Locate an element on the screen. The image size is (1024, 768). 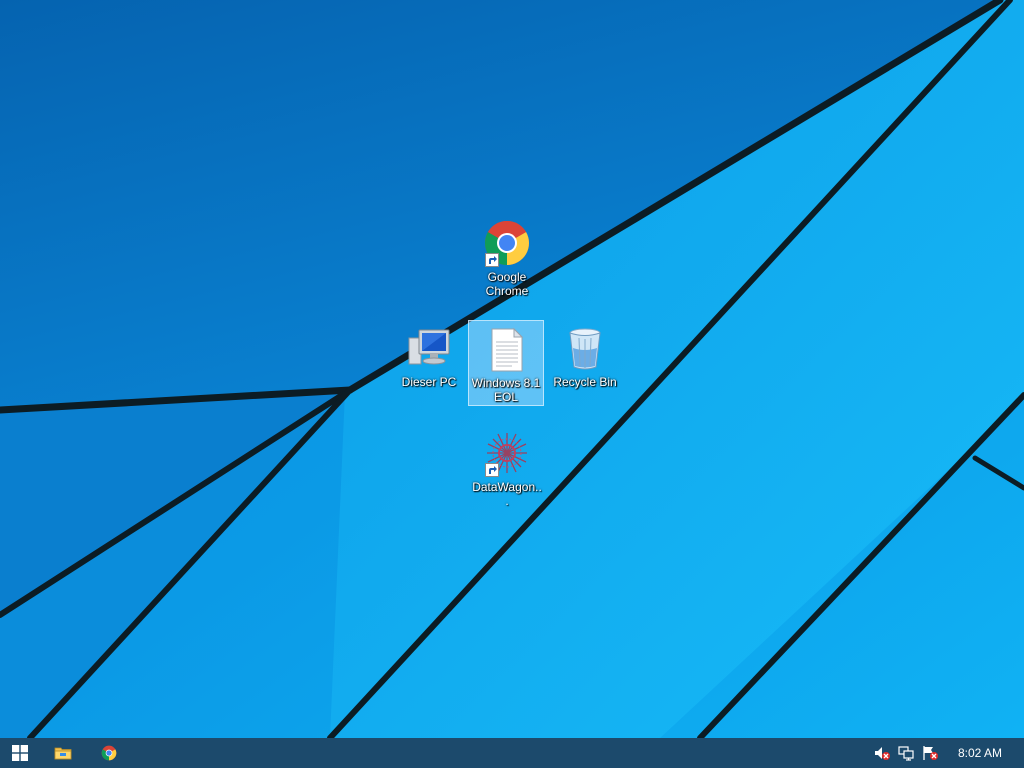
tray-network-button is located at coordinates (906, 753).